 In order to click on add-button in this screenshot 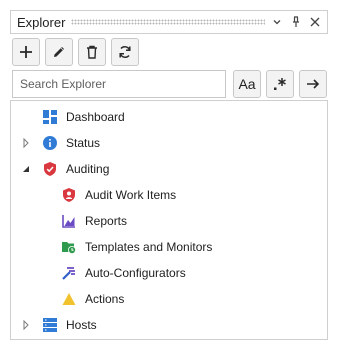, I will do `click(26, 52)`.